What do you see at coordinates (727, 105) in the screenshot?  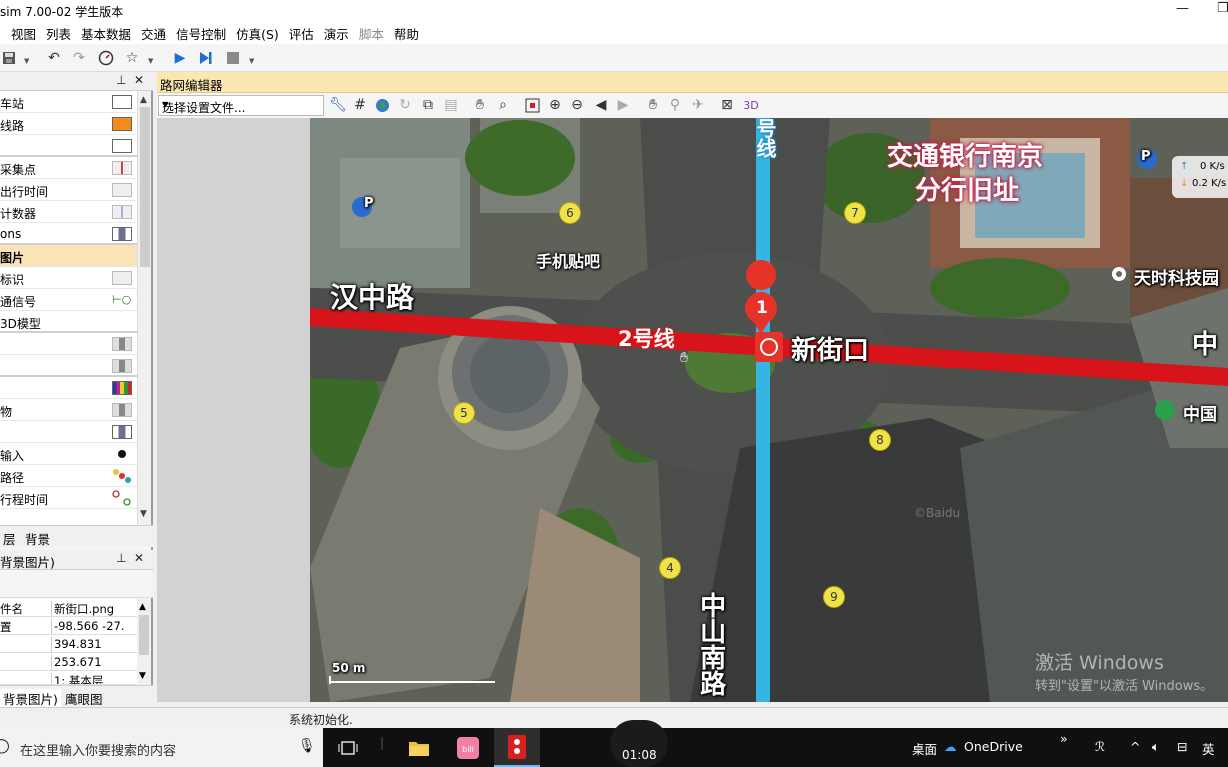 I see `select-disable-icon: ⊠` at bounding box center [727, 105].